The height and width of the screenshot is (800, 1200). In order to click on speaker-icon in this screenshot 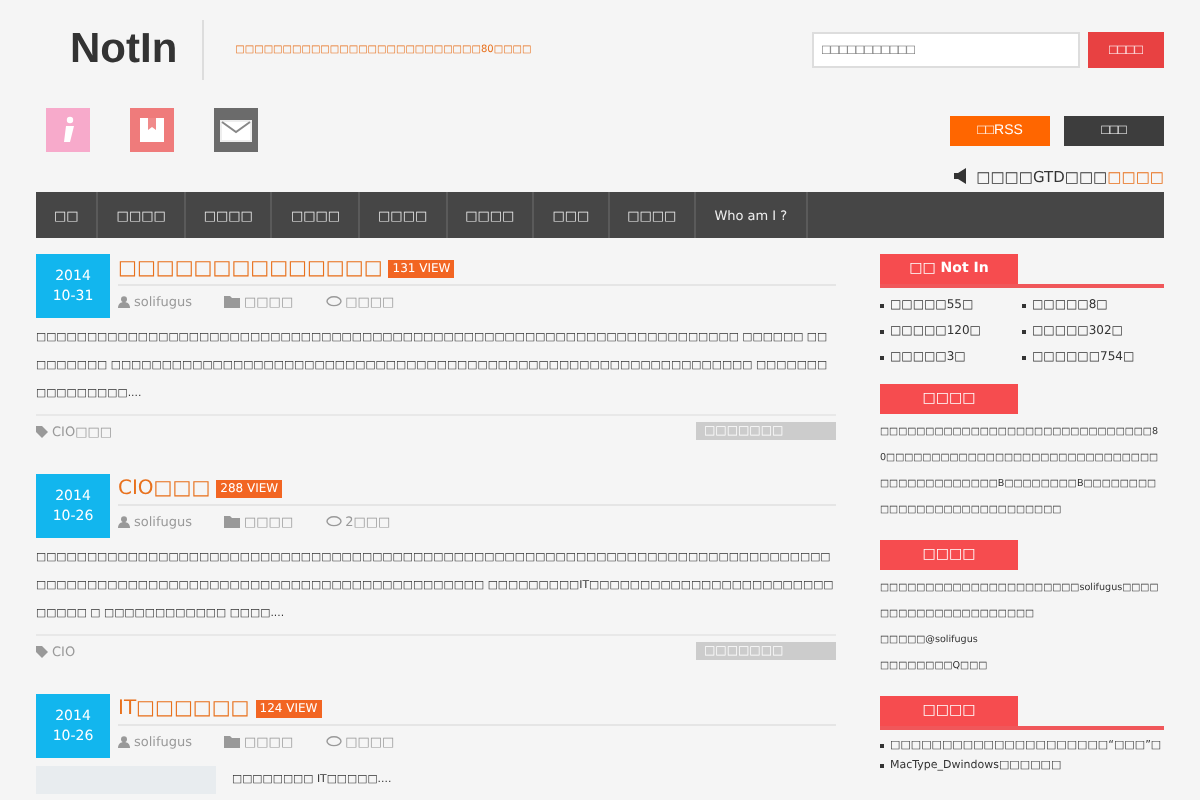, I will do `click(960, 176)`.